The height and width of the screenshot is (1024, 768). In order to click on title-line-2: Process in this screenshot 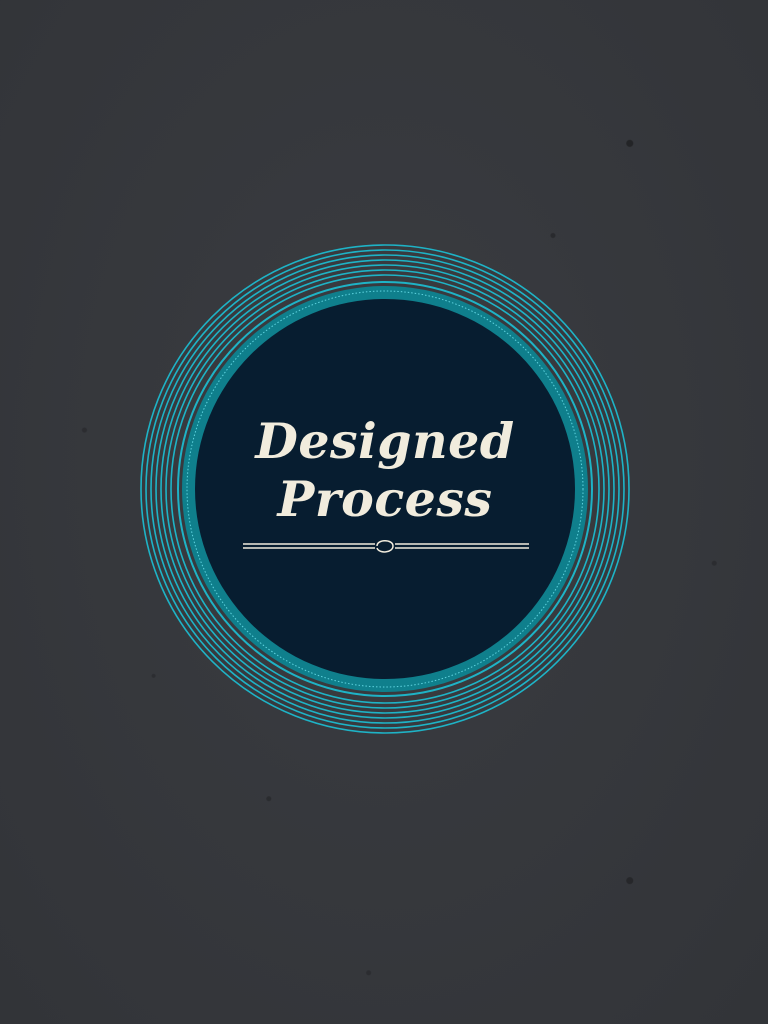, I will do `click(385, 499)`.